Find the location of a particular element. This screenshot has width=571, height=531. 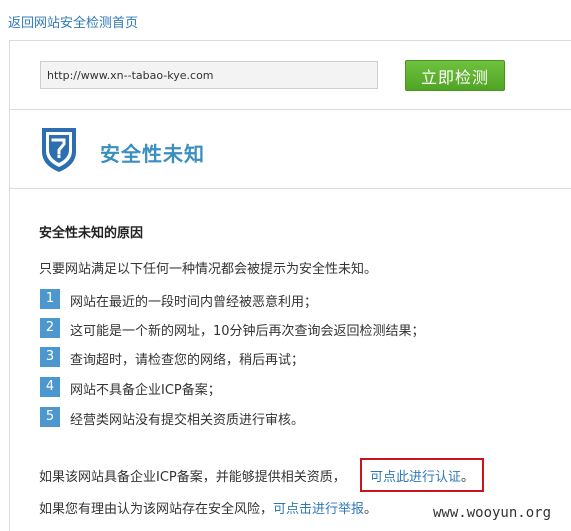

reason-number-badge: 1 is located at coordinates (50, 299).